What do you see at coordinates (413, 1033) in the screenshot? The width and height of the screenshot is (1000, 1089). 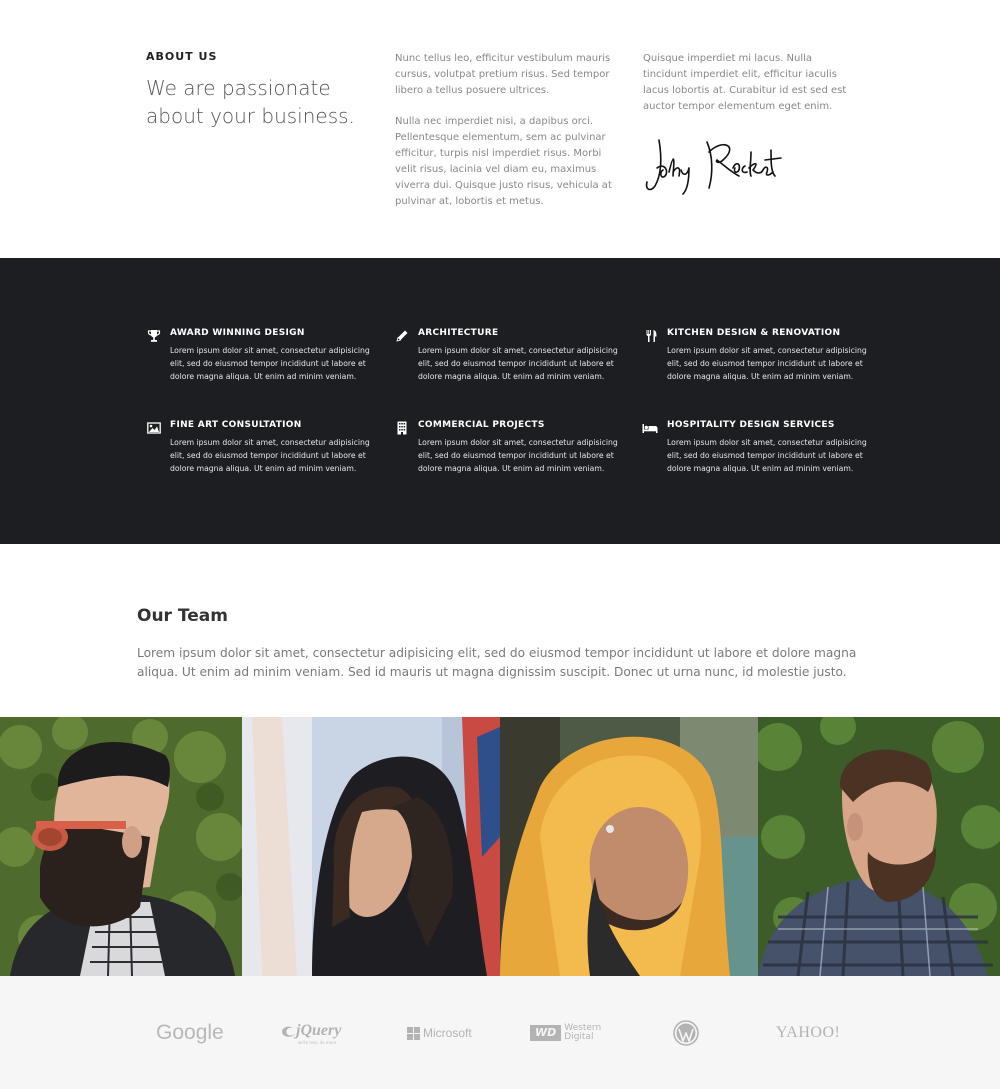 I see `microsoft-windows-icon` at bounding box center [413, 1033].